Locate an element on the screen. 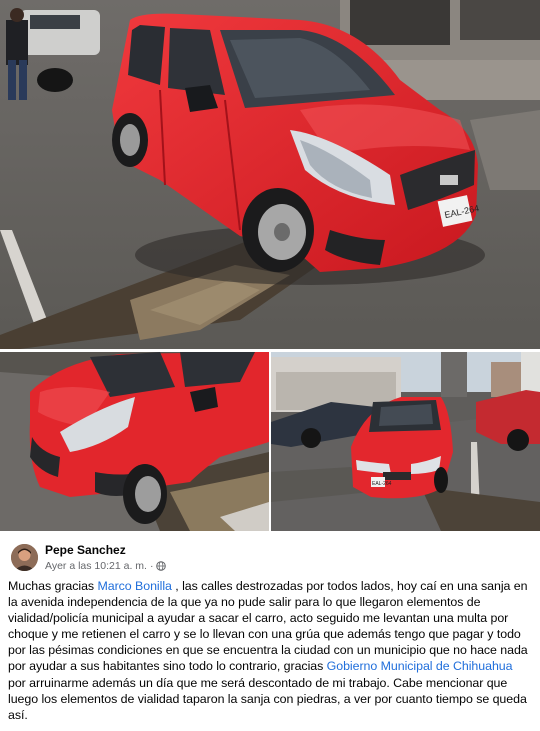  car-street-view-photo: EAL-264 is located at coordinates (405, 441).